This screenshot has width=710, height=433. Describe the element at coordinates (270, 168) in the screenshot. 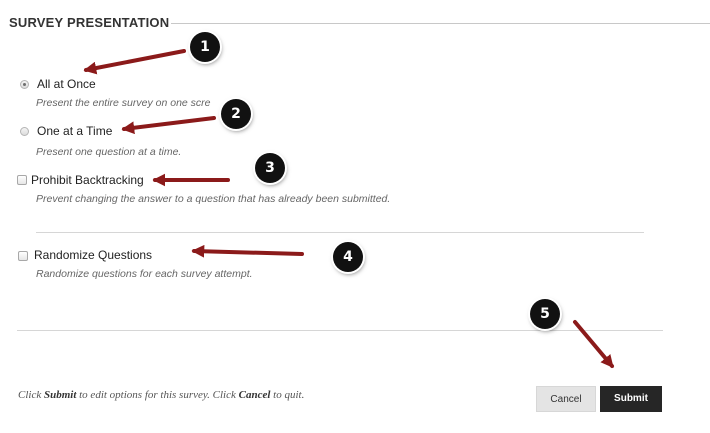

I see `callout-3: 3` at that location.